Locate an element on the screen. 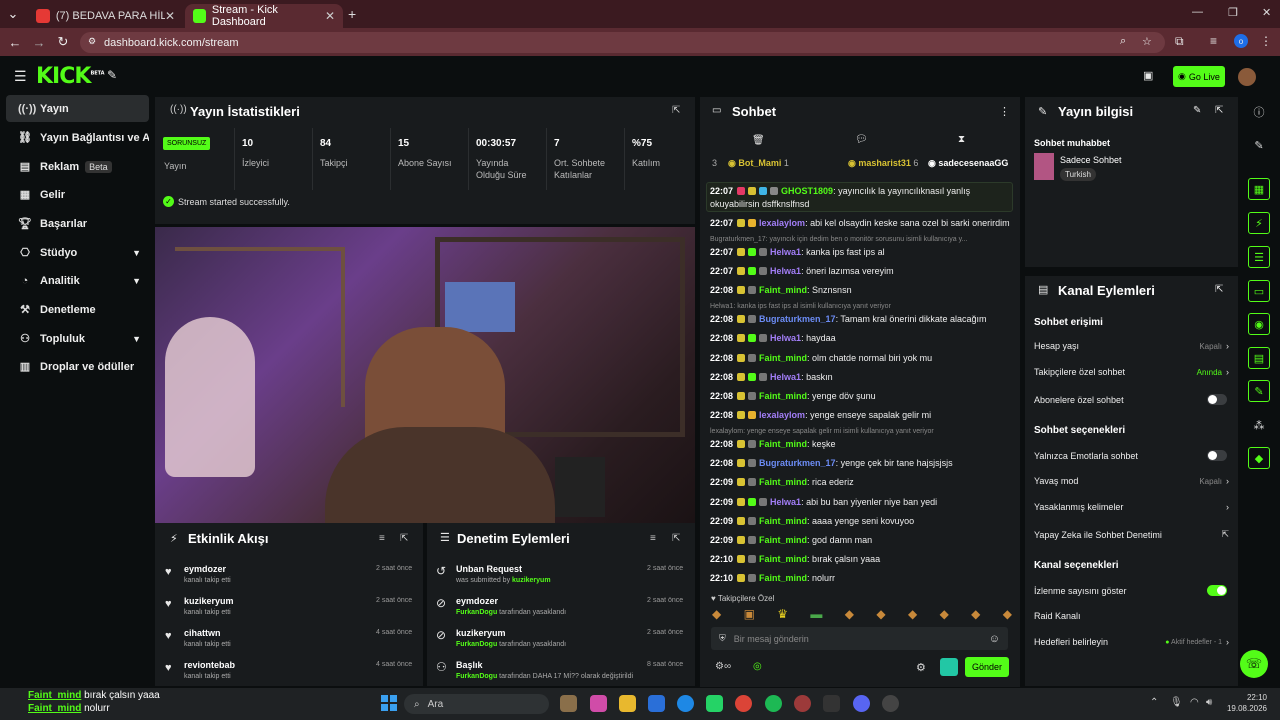 The image size is (1280, 720). forward-icon: → is located at coordinates (39, 42).